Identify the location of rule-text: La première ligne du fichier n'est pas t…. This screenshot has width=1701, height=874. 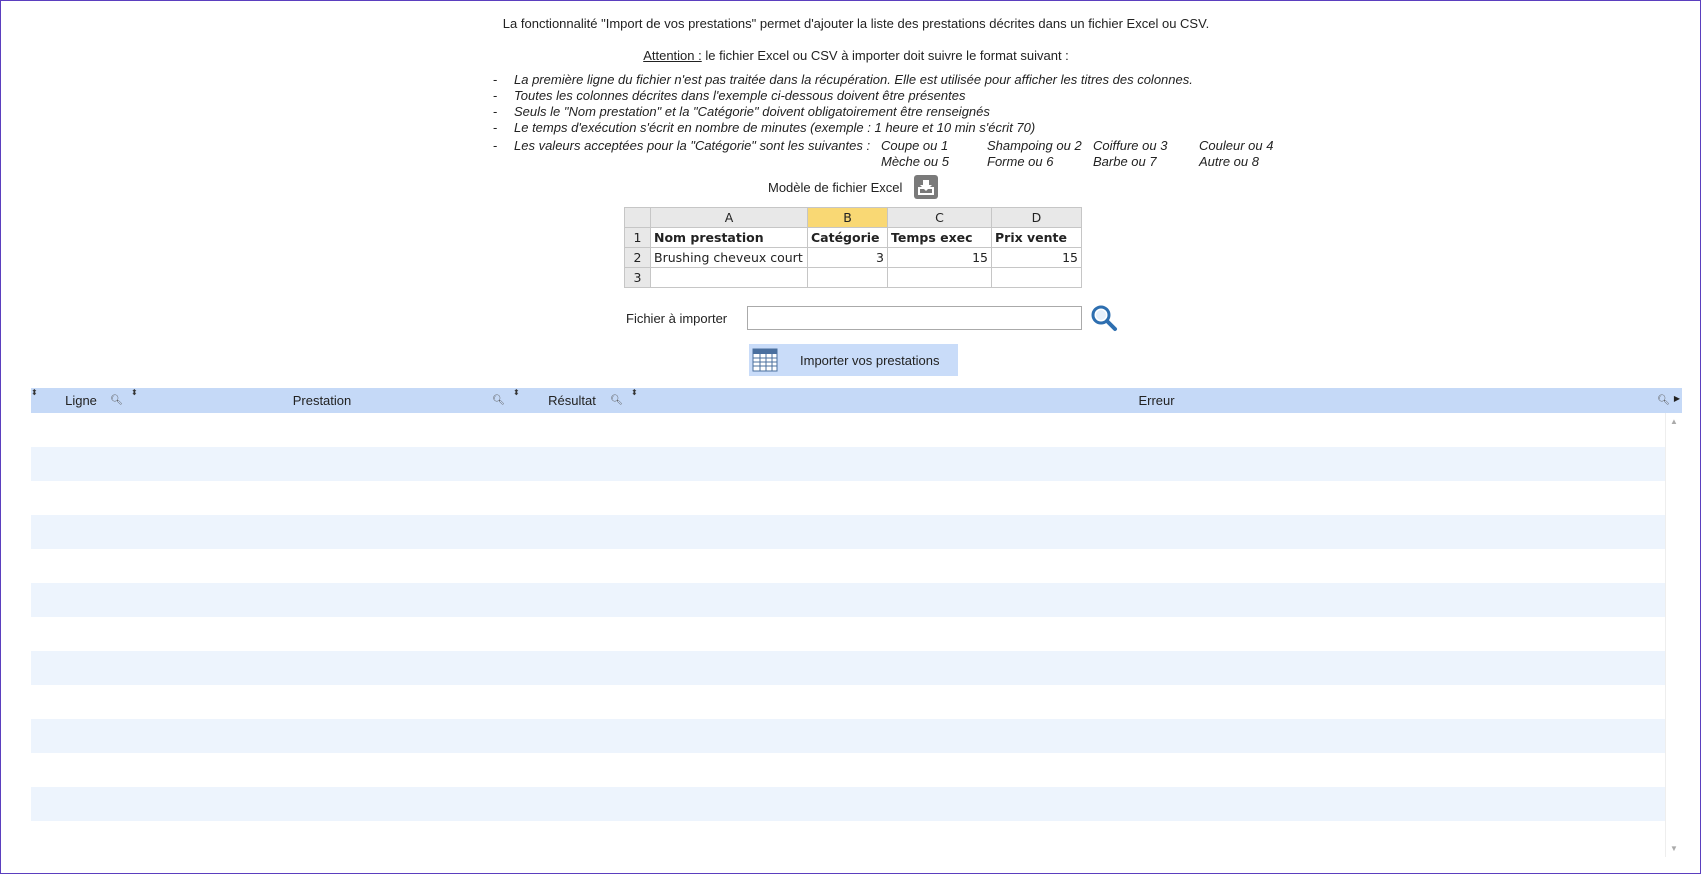
(853, 79).